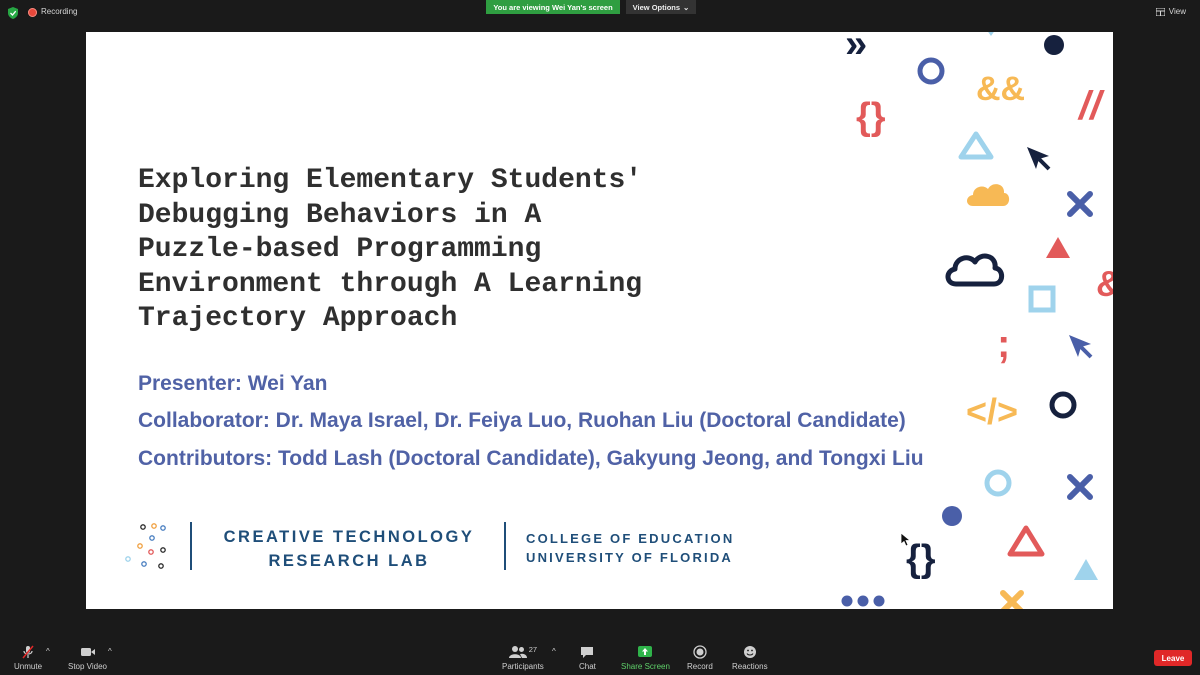  I want to click on participants-caret-icon: ^, so click(554, 651).